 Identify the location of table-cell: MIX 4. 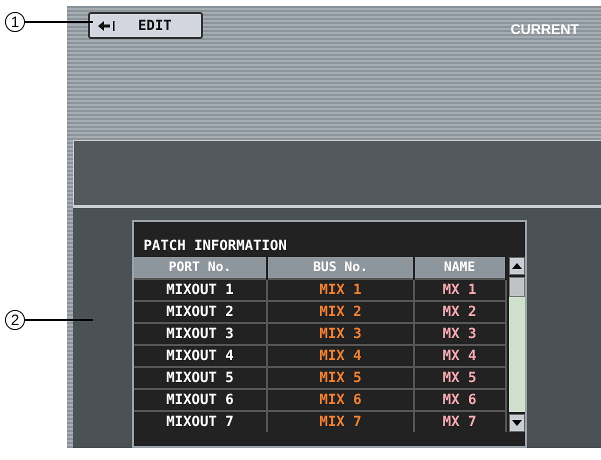
(340, 356).